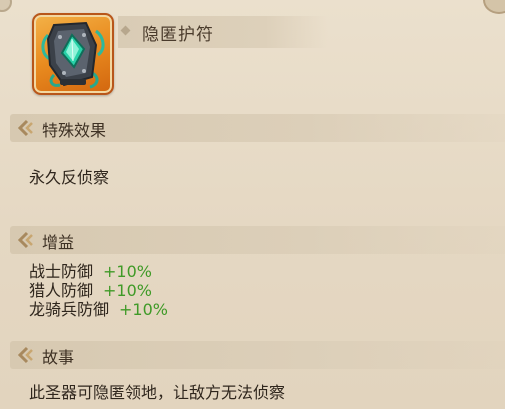 This screenshot has height=409, width=505. What do you see at coordinates (157, 392) in the screenshot?
I see `story-text: 此圣器可隐匿领地，让敌方无法侦察` at bounding box center [157, 392].